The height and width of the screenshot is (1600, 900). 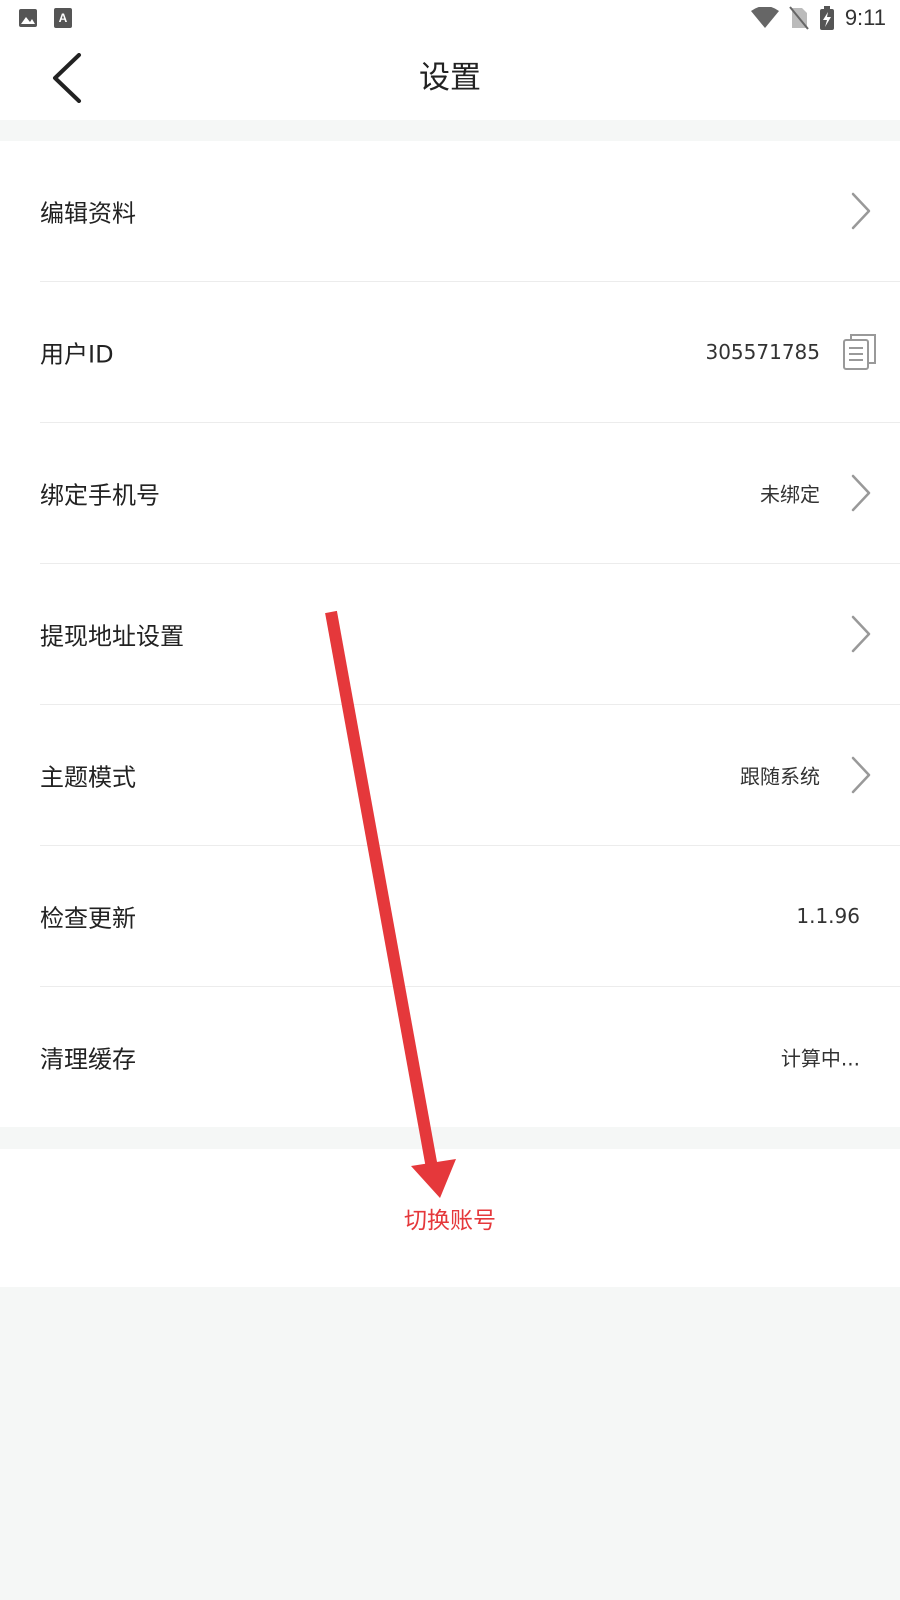 I want to click on status-bar: A 9:11, so click(x=450, y=18).